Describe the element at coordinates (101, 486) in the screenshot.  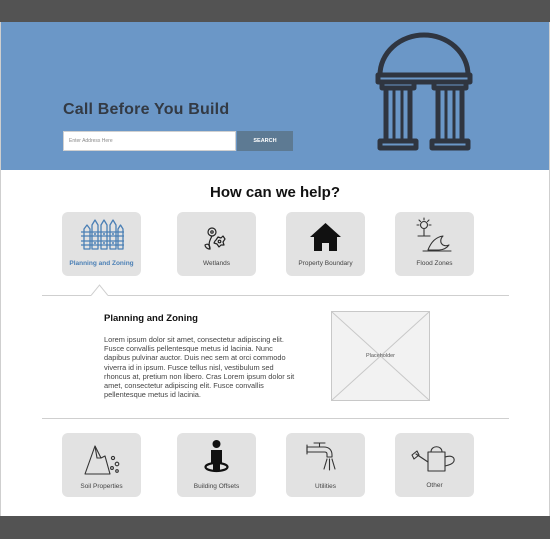
I see `category-label: Soil Properties` at that location.